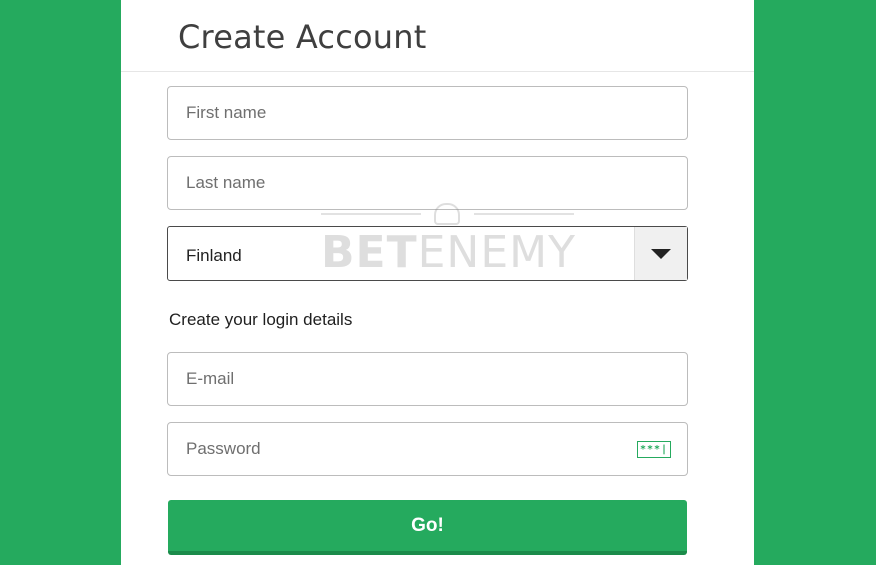  I want to click on last-name-field, so click(427, 183).